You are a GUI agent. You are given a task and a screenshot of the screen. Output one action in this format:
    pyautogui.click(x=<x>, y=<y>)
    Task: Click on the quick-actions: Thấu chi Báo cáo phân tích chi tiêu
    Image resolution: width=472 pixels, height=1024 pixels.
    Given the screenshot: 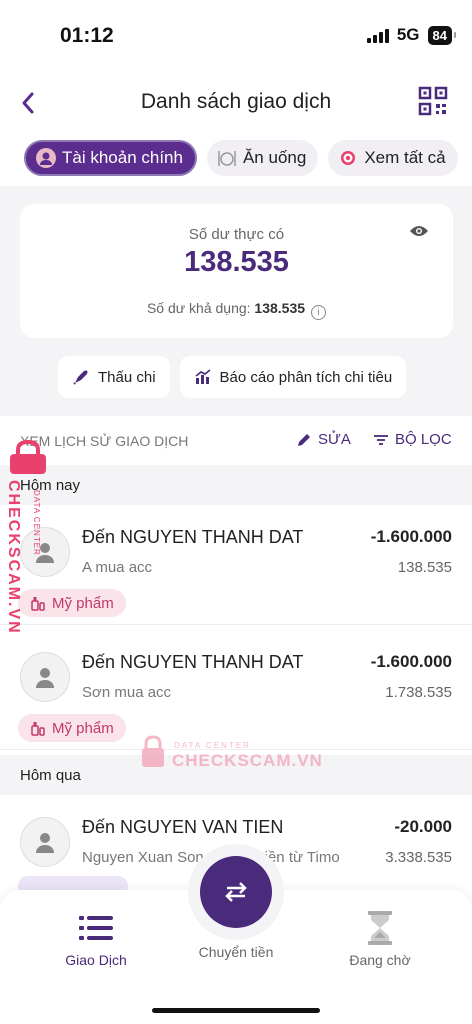 What is the action you would take?
    pyautogui.click(x=232, y=377)
    